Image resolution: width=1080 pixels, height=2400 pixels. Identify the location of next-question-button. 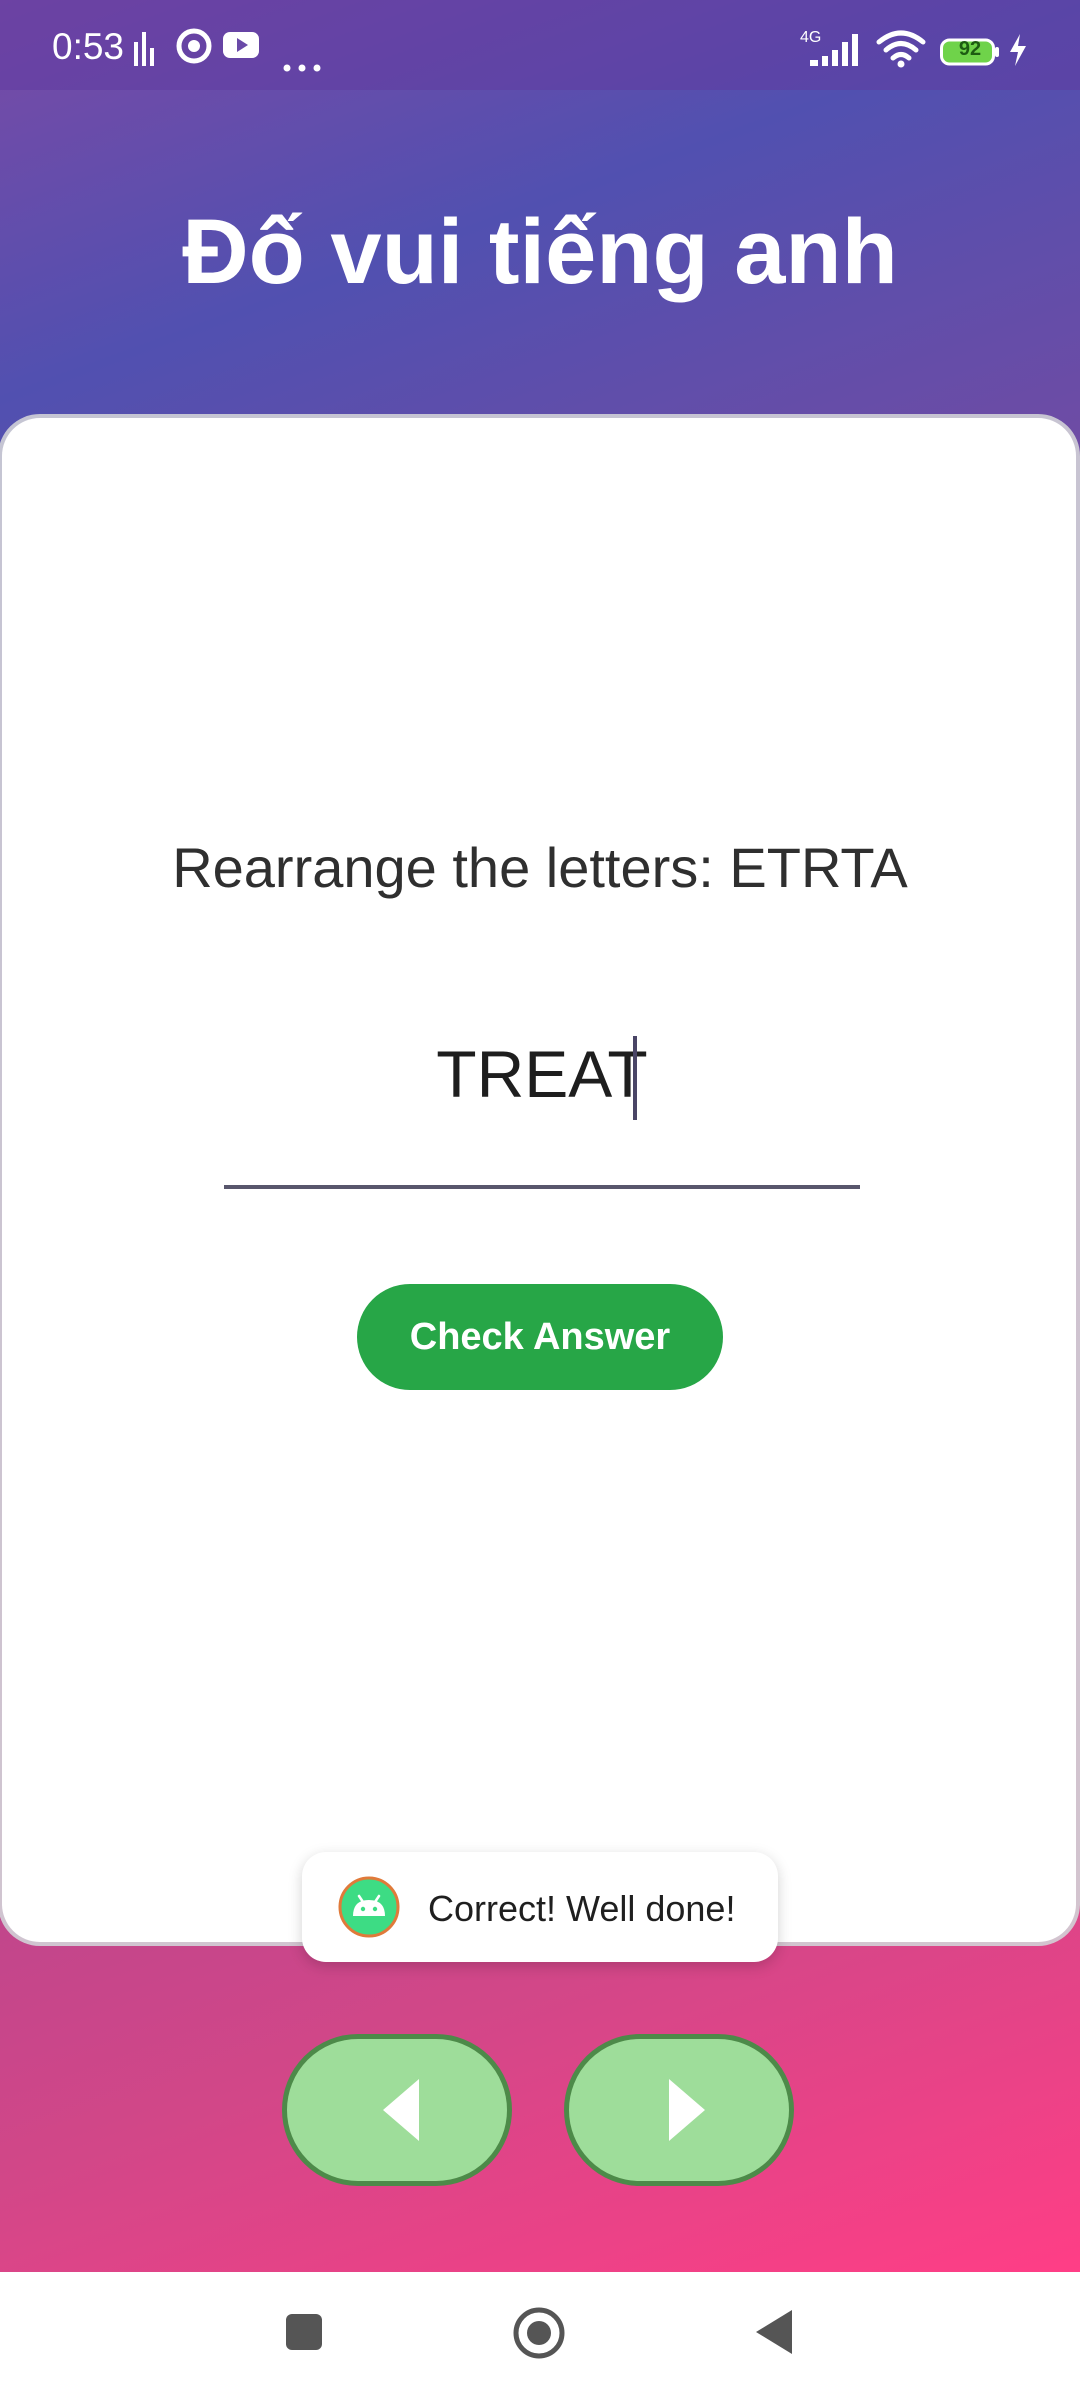
(679, 2110).